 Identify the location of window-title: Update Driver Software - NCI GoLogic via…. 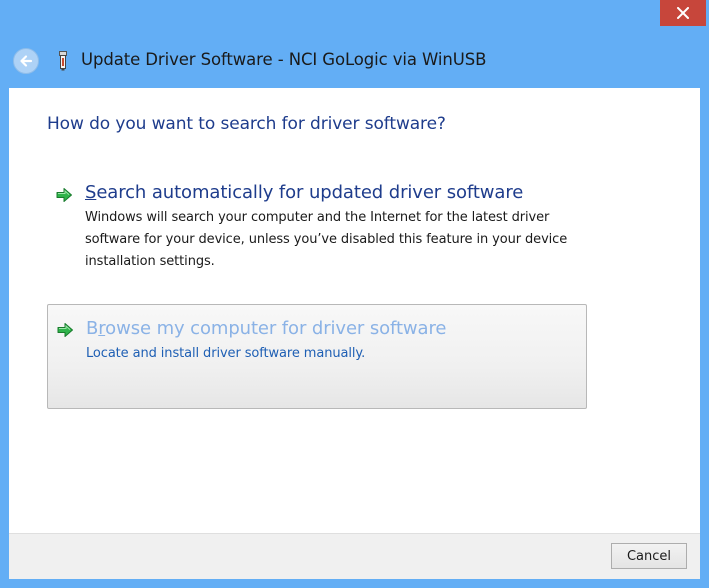
(284, 59).